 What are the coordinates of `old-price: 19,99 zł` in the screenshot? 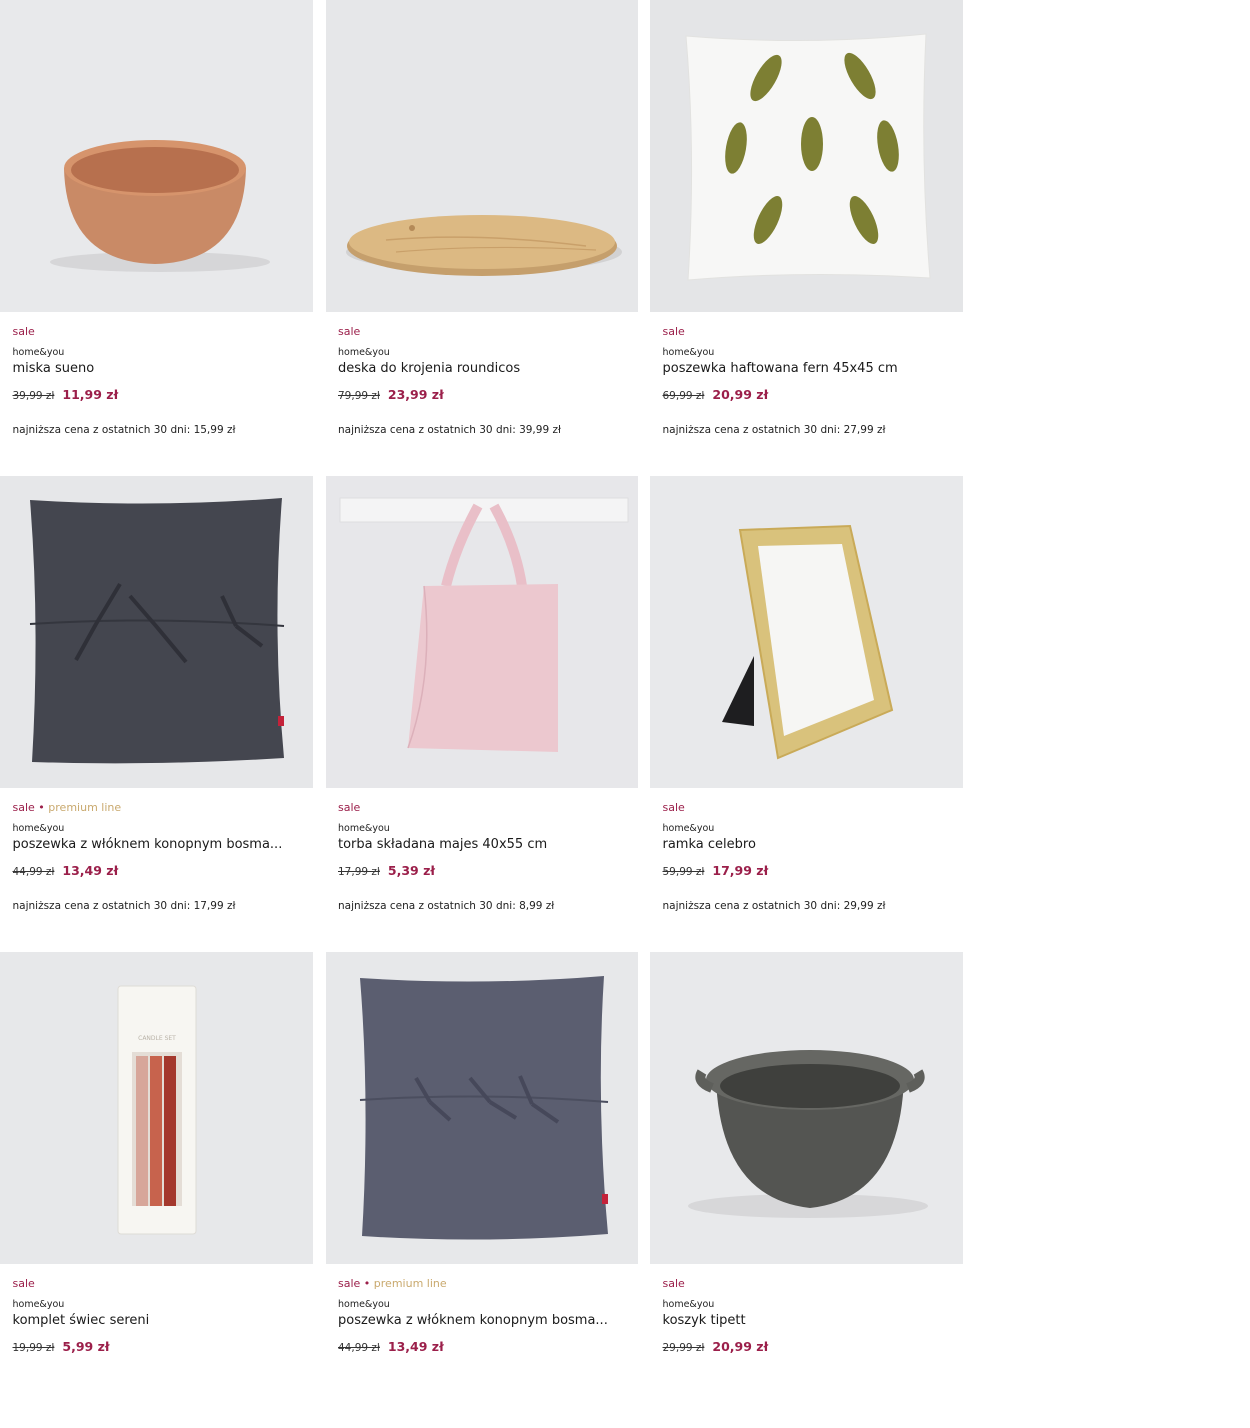 It's located at (33, 1348).